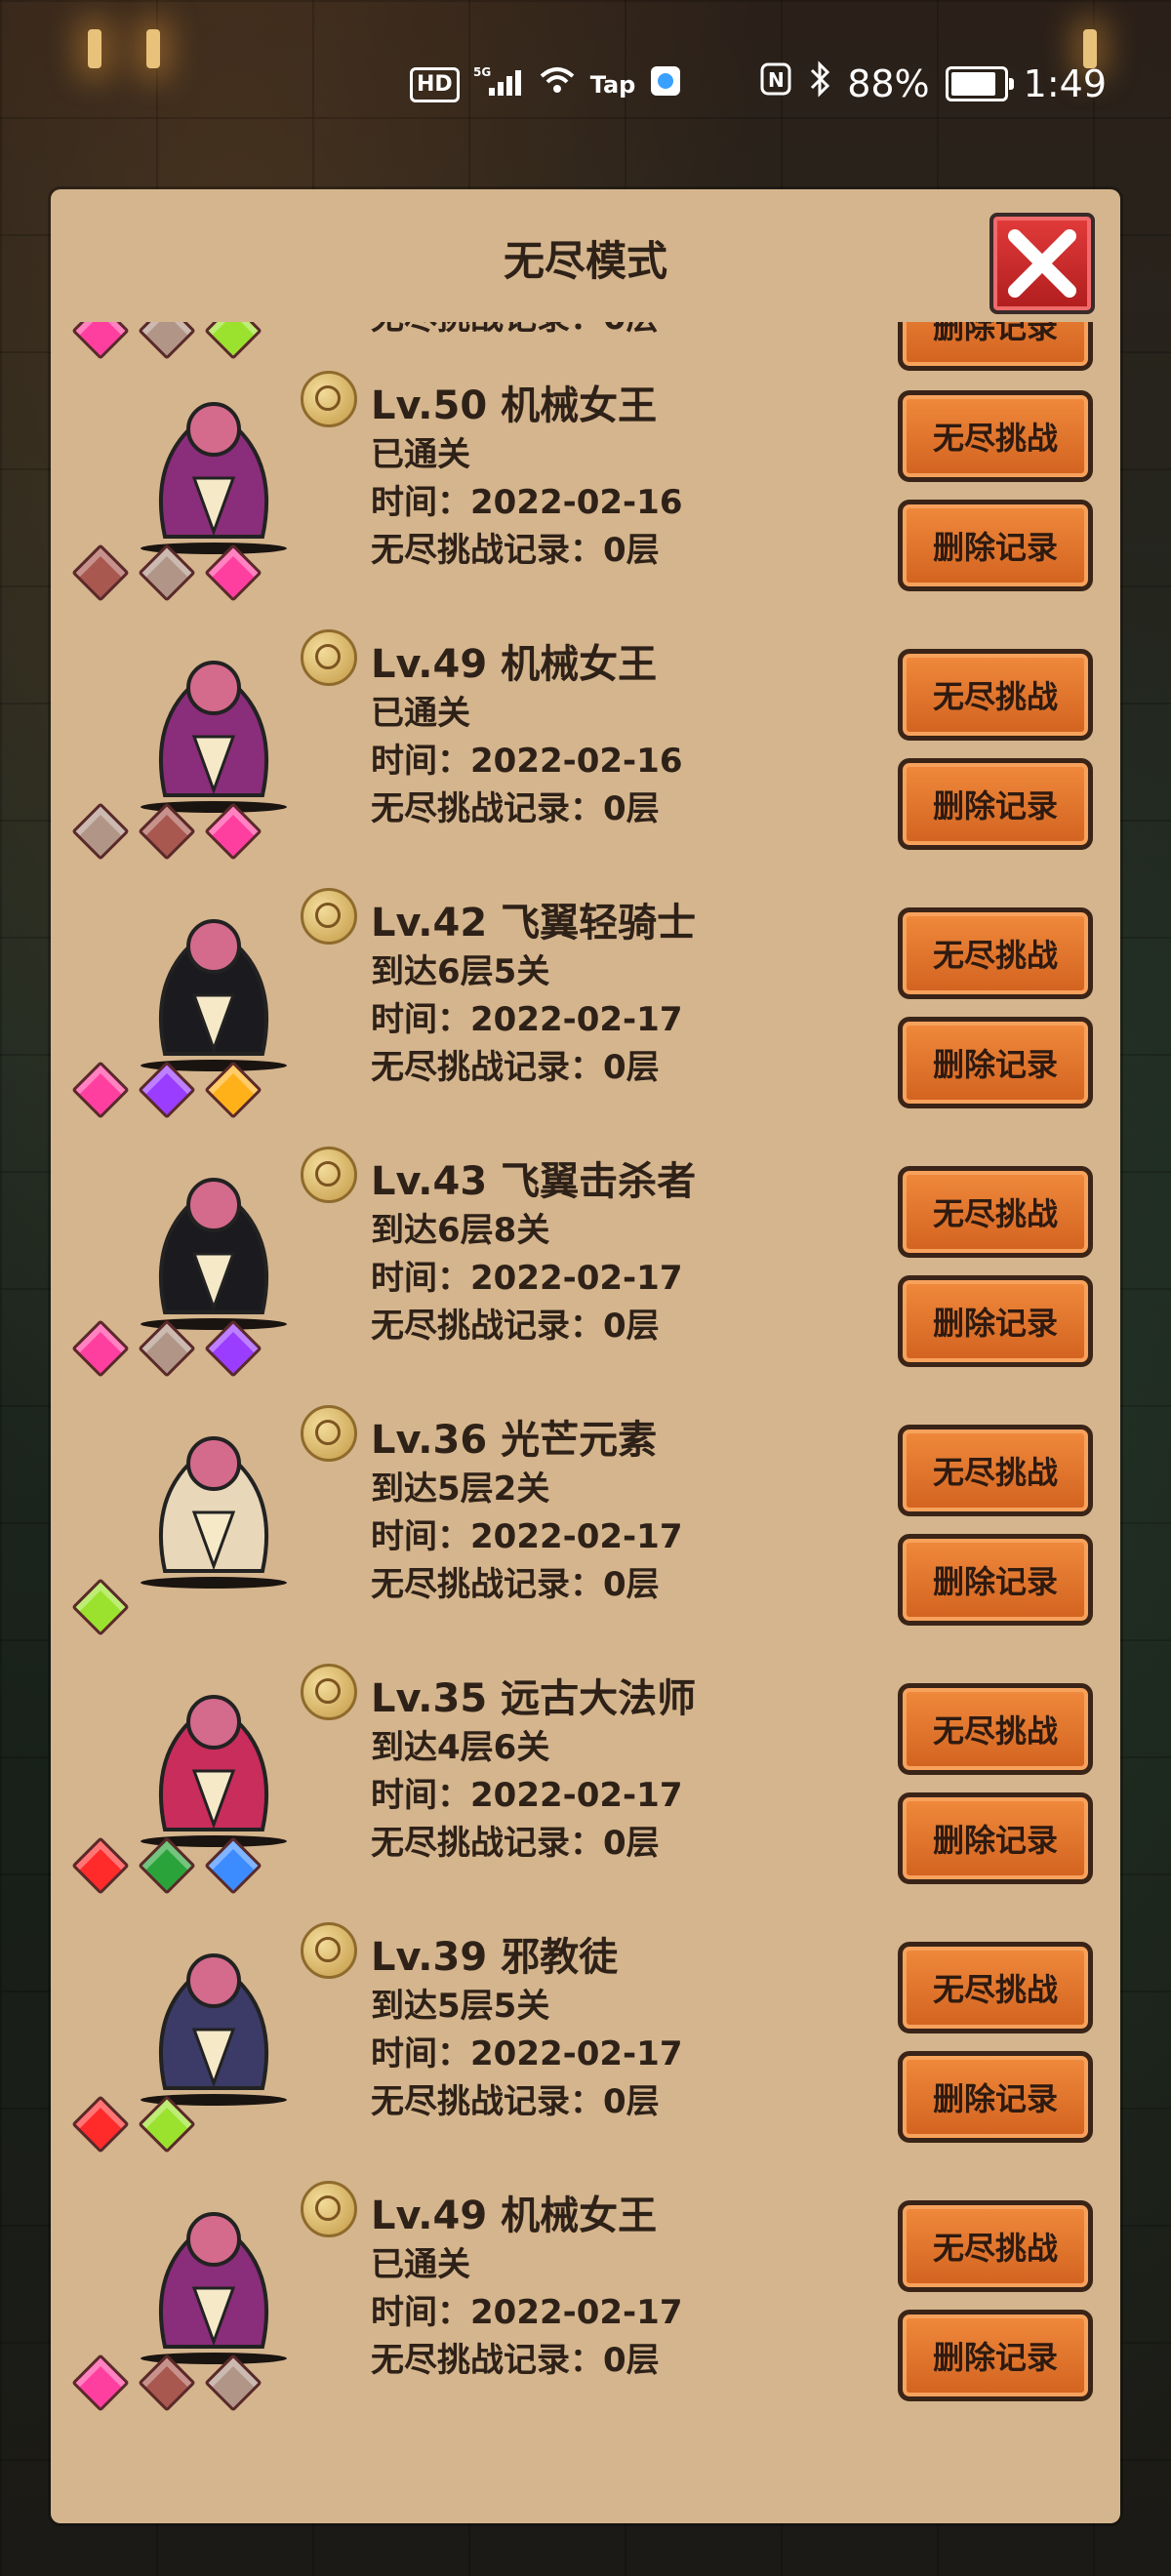 Image resolution: width=1171 pixels, height=2576 pixels. Describe the element at coordinates (460, 1489) in the screenshot. I see `entry-status: 到达5层2关` at that location.